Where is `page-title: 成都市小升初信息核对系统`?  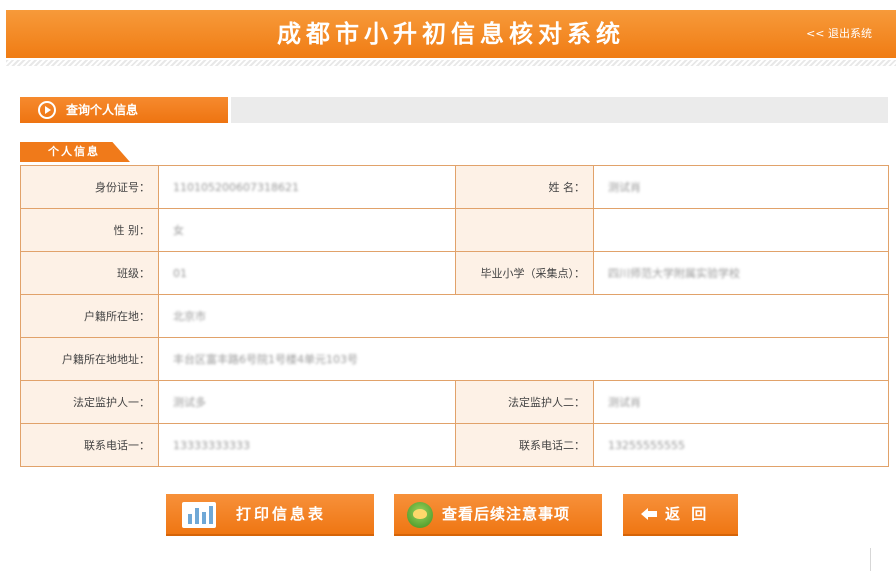
page-title: 成都市小升初信息核对系统 is located at coordinates (451, 34).